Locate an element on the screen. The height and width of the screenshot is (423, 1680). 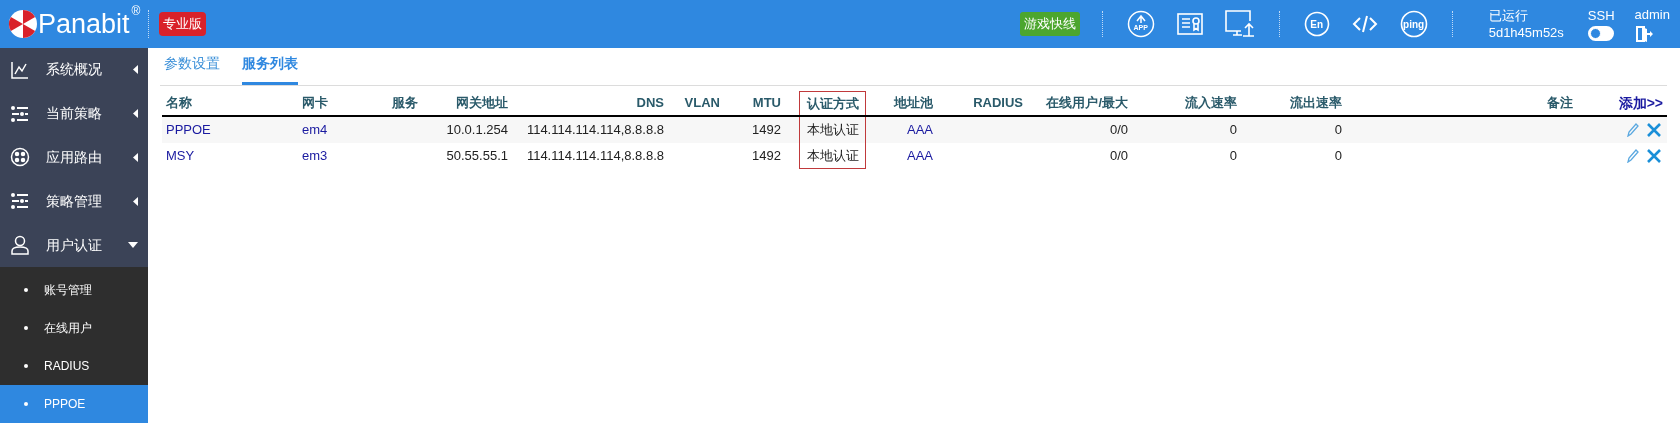
column-header: DNS is located at coordinates (650, 103).